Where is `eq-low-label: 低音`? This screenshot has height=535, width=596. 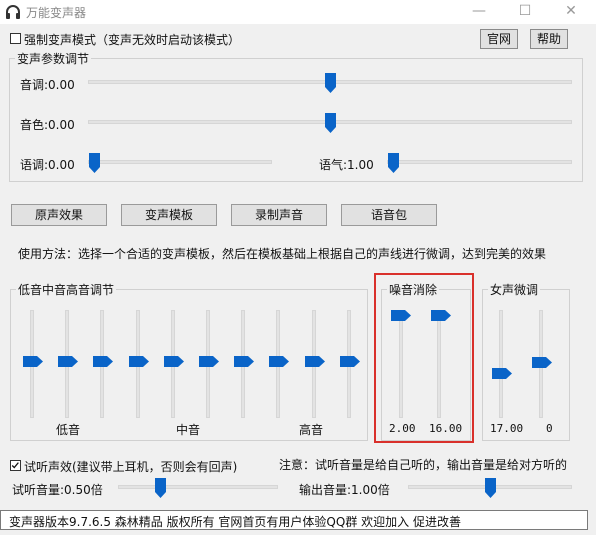 eq-low-label: 低音 is located at coordinates (68, 430).